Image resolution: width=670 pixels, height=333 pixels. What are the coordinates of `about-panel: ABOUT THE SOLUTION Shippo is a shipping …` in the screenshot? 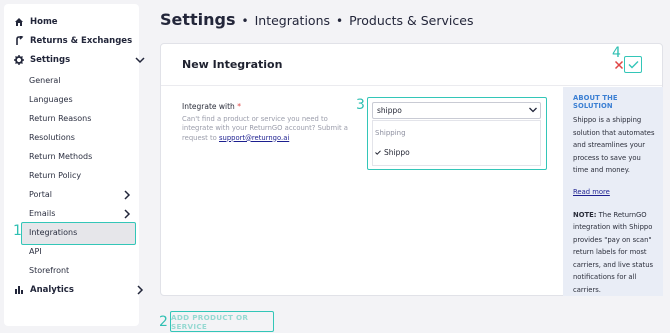 It's located at (613, 191).